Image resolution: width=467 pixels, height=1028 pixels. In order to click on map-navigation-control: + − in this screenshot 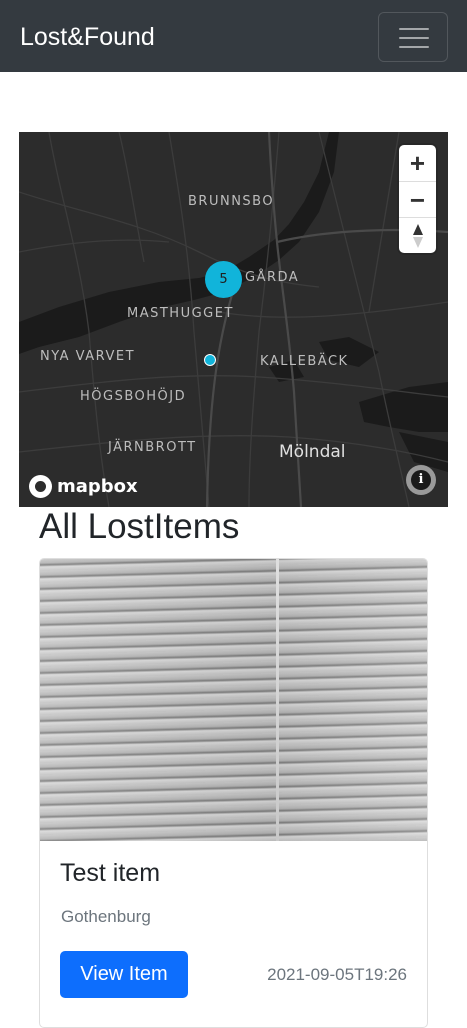, I will do `click(417, 199)`.